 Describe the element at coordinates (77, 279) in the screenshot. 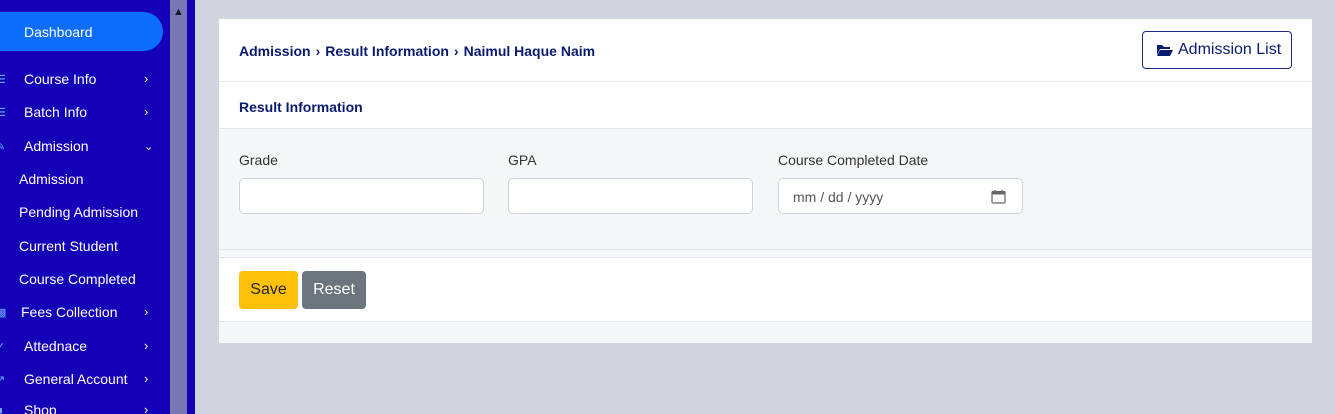

I see `sidebar-subitem-course-completed: Course Completed` at that location.